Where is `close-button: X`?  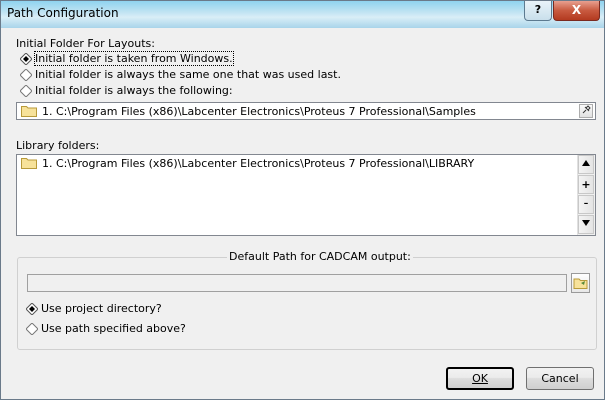 close-button: X is located at coordinates (576, 11).